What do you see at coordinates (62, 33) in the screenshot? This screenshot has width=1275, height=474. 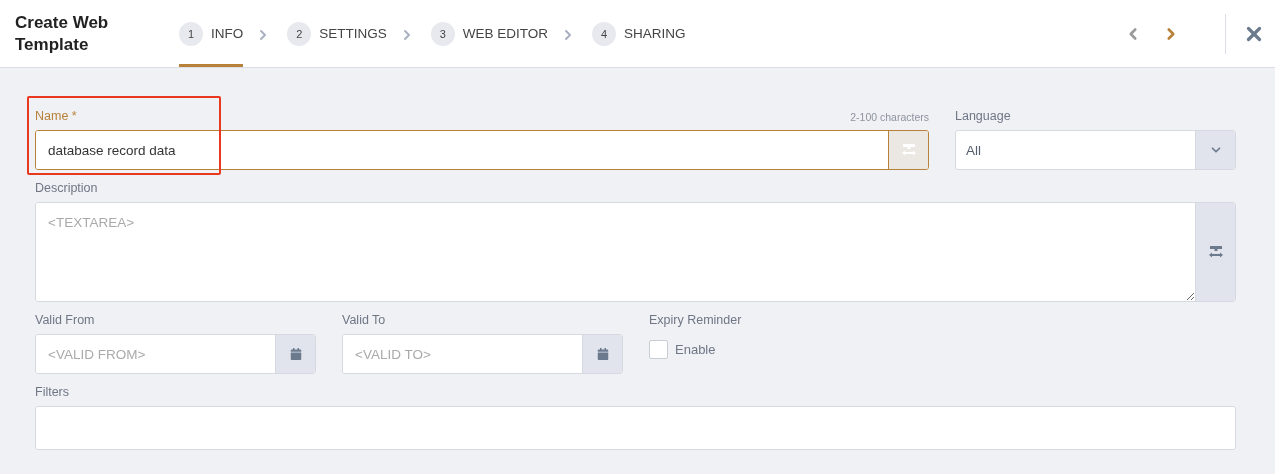 I see `dialog-title: Create Web Template` at bounding box center [62, 33].